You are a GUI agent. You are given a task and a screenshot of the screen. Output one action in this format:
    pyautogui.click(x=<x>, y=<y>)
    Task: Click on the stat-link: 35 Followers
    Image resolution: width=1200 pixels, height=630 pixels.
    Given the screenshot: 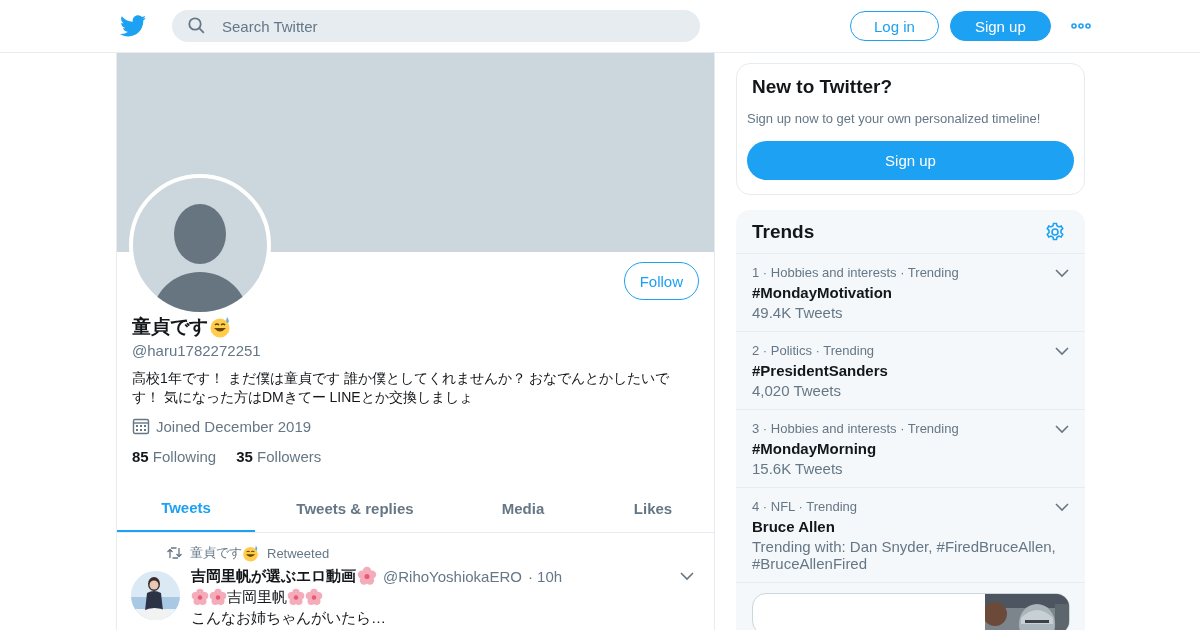 What is the action you would take?
    pyautogui.click(x=279, y=456)
    